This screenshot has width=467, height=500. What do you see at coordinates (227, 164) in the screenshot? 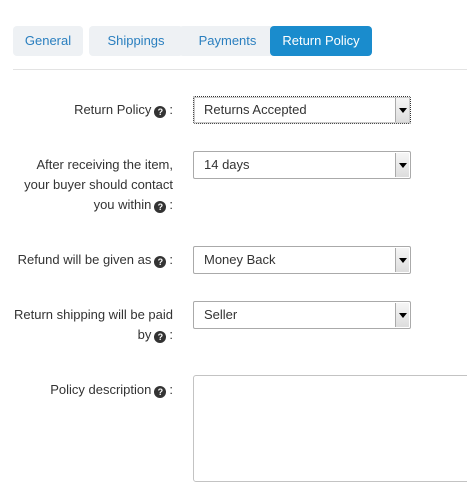
I see `contact-within-value: 14 days` at bounding box center [227, 164].